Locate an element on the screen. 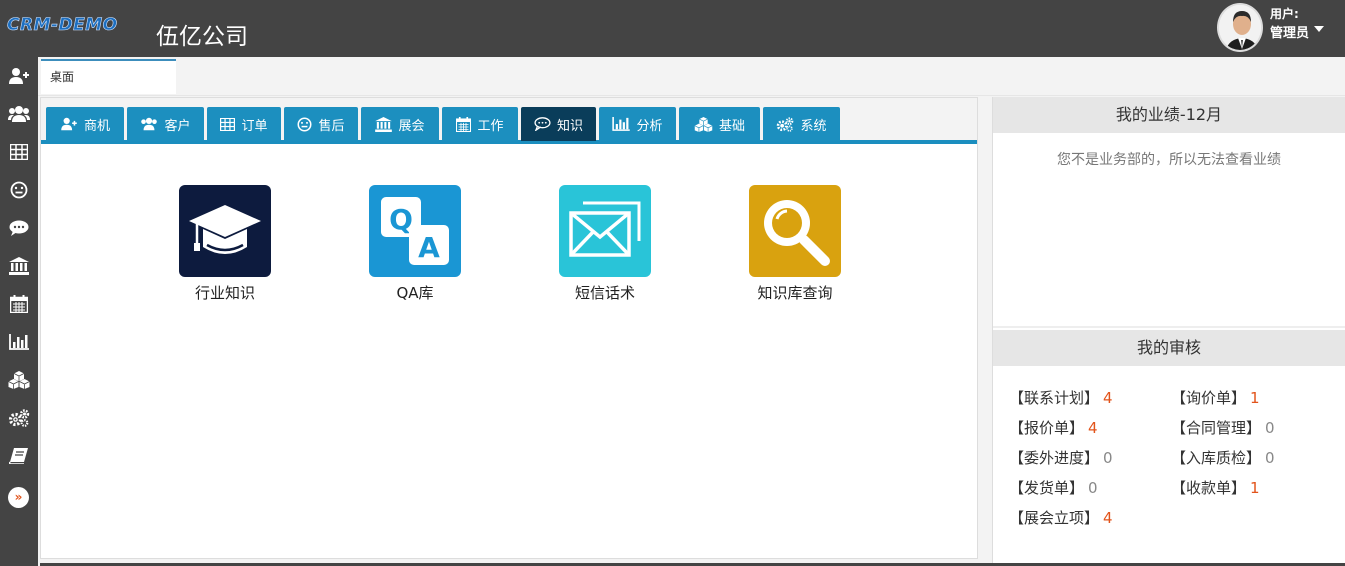 This screenshot has width=1345, height=566. sidebar-item-analysis is located at coordinates (19, 342).